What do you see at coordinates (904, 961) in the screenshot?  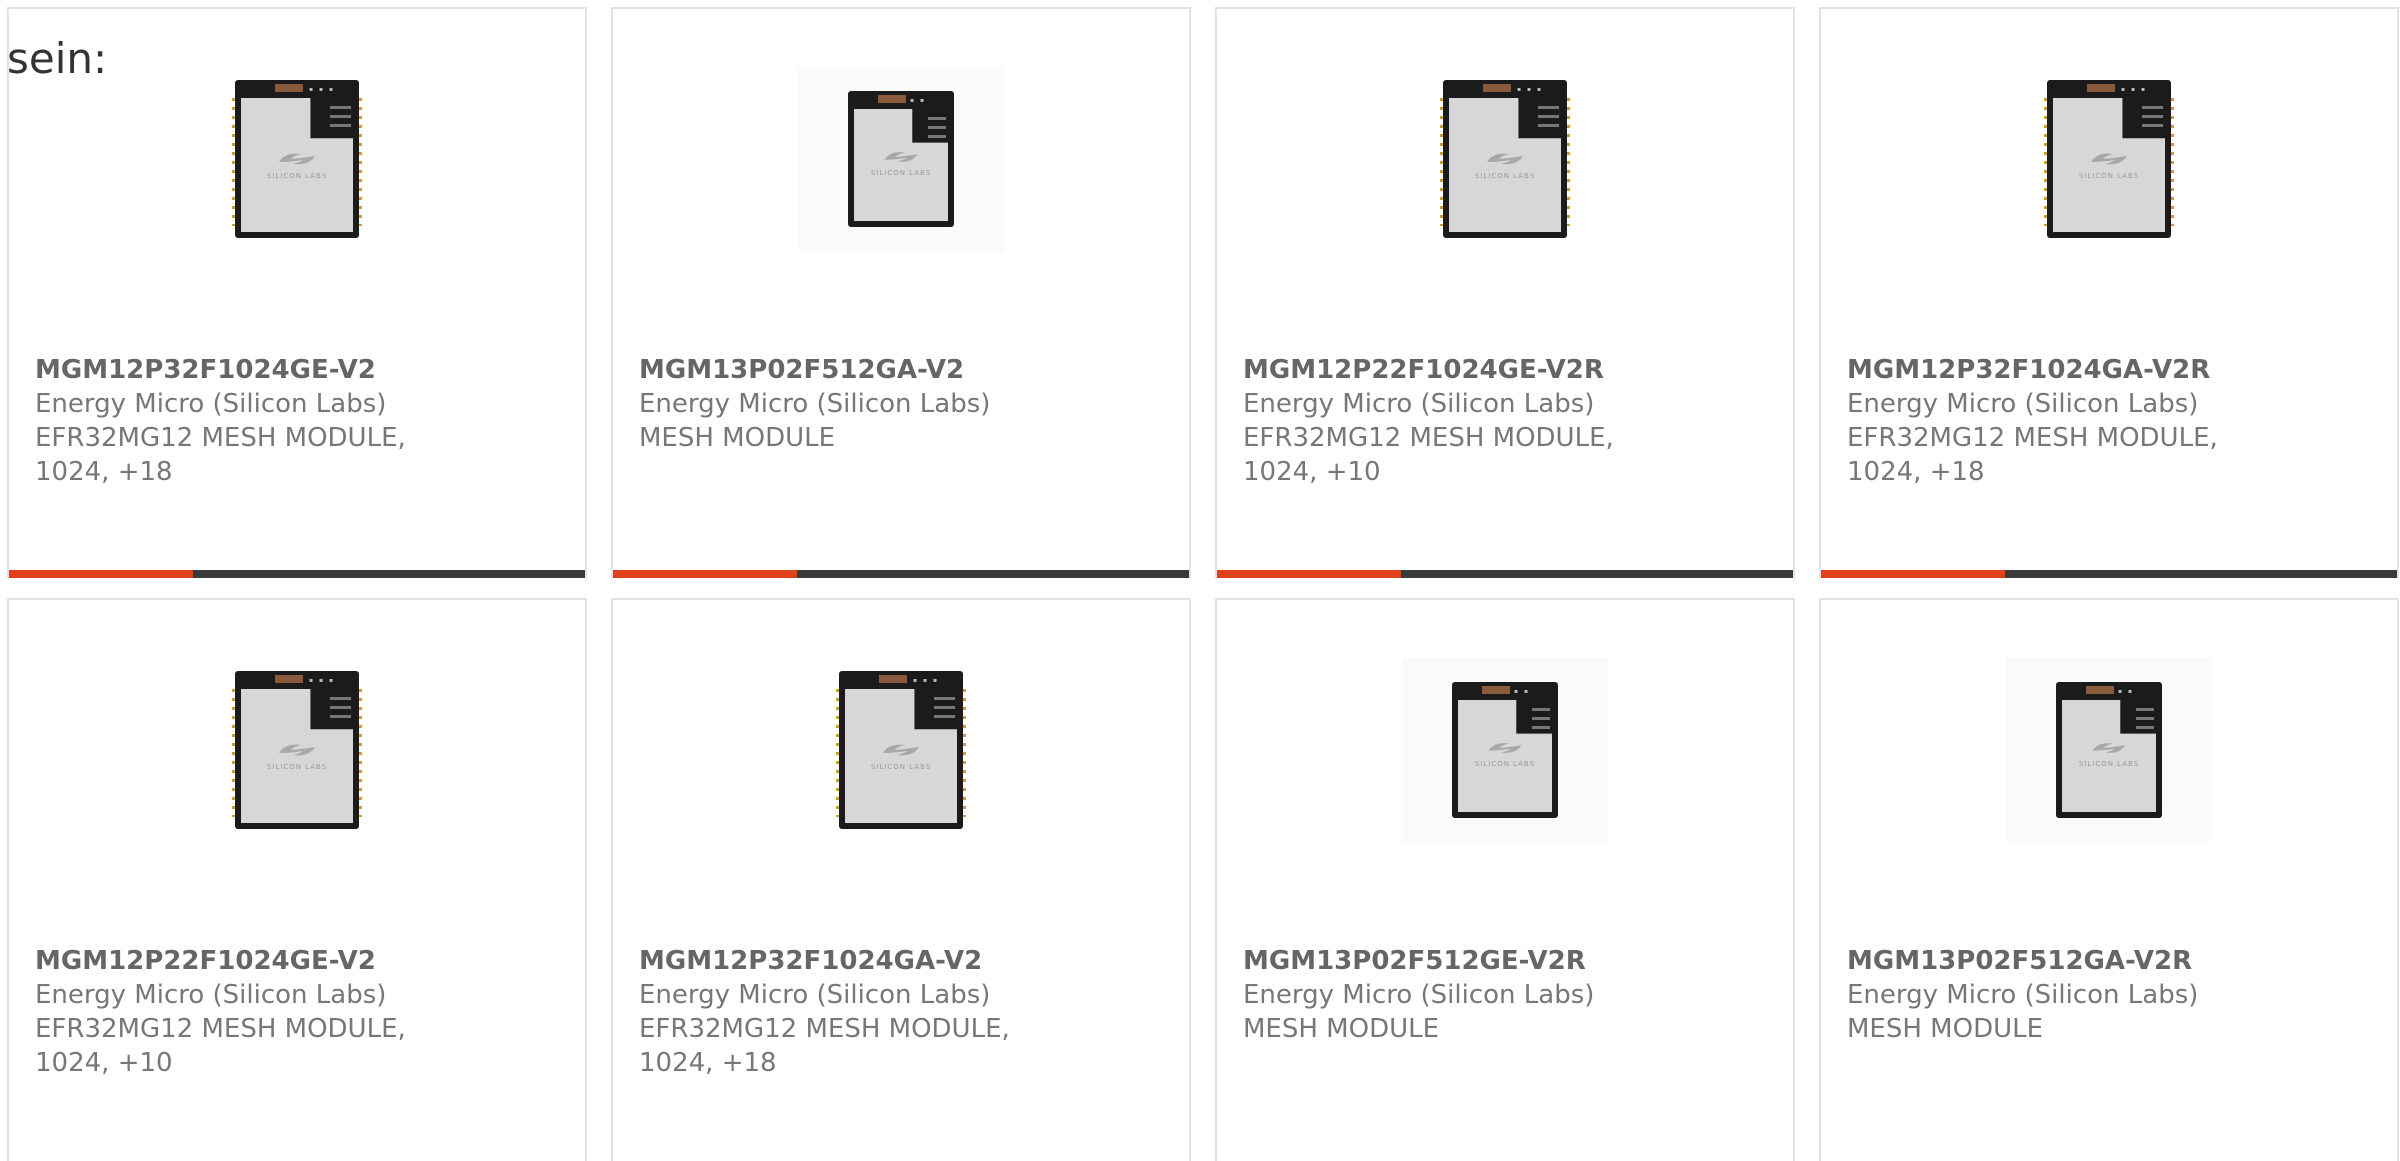 I see `product-part-number: MGM12P32F1024GA-V2` at bounding box center [904, 961].